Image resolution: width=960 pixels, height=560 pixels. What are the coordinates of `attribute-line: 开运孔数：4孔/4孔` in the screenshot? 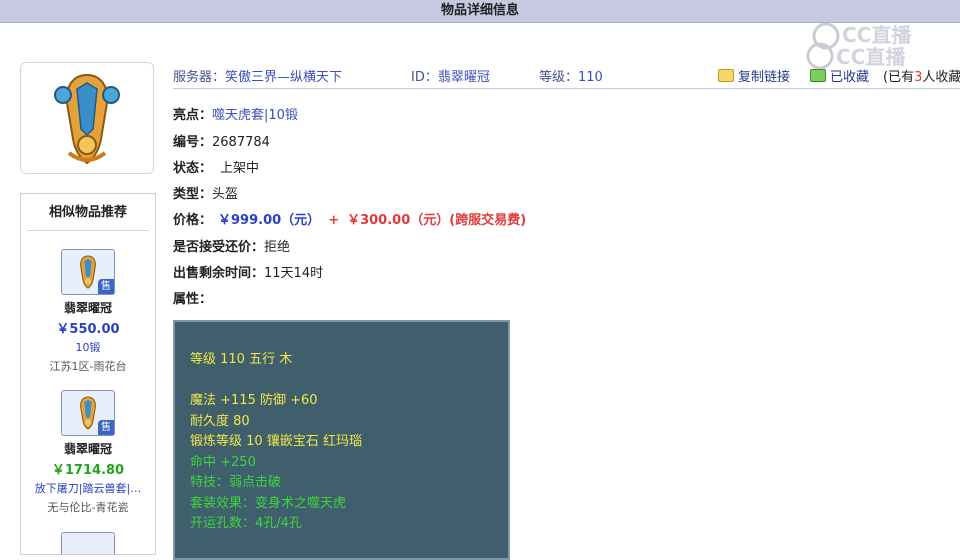 It's located at (246, 523).